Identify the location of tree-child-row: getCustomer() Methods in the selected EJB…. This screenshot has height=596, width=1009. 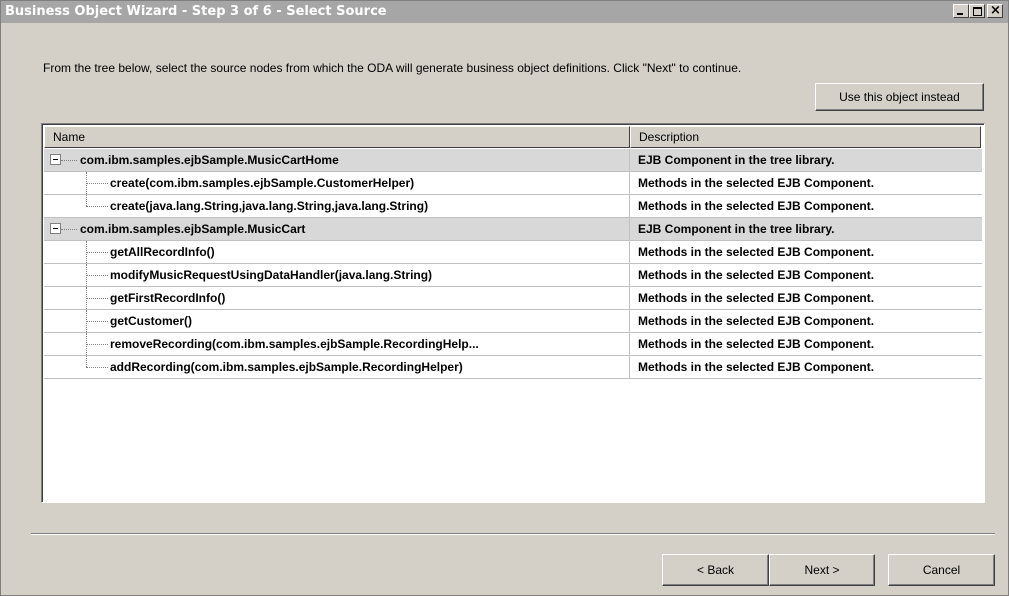
(513, 321).